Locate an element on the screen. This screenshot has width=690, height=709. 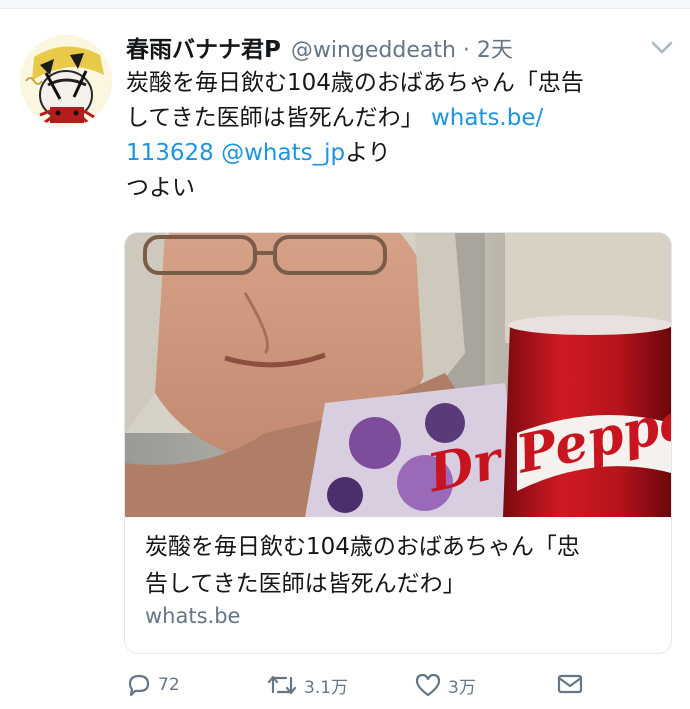
tweet-text-line-2: してきた医師は皆死んだわ」 whats.be/ is located at coordinates (391, 118).